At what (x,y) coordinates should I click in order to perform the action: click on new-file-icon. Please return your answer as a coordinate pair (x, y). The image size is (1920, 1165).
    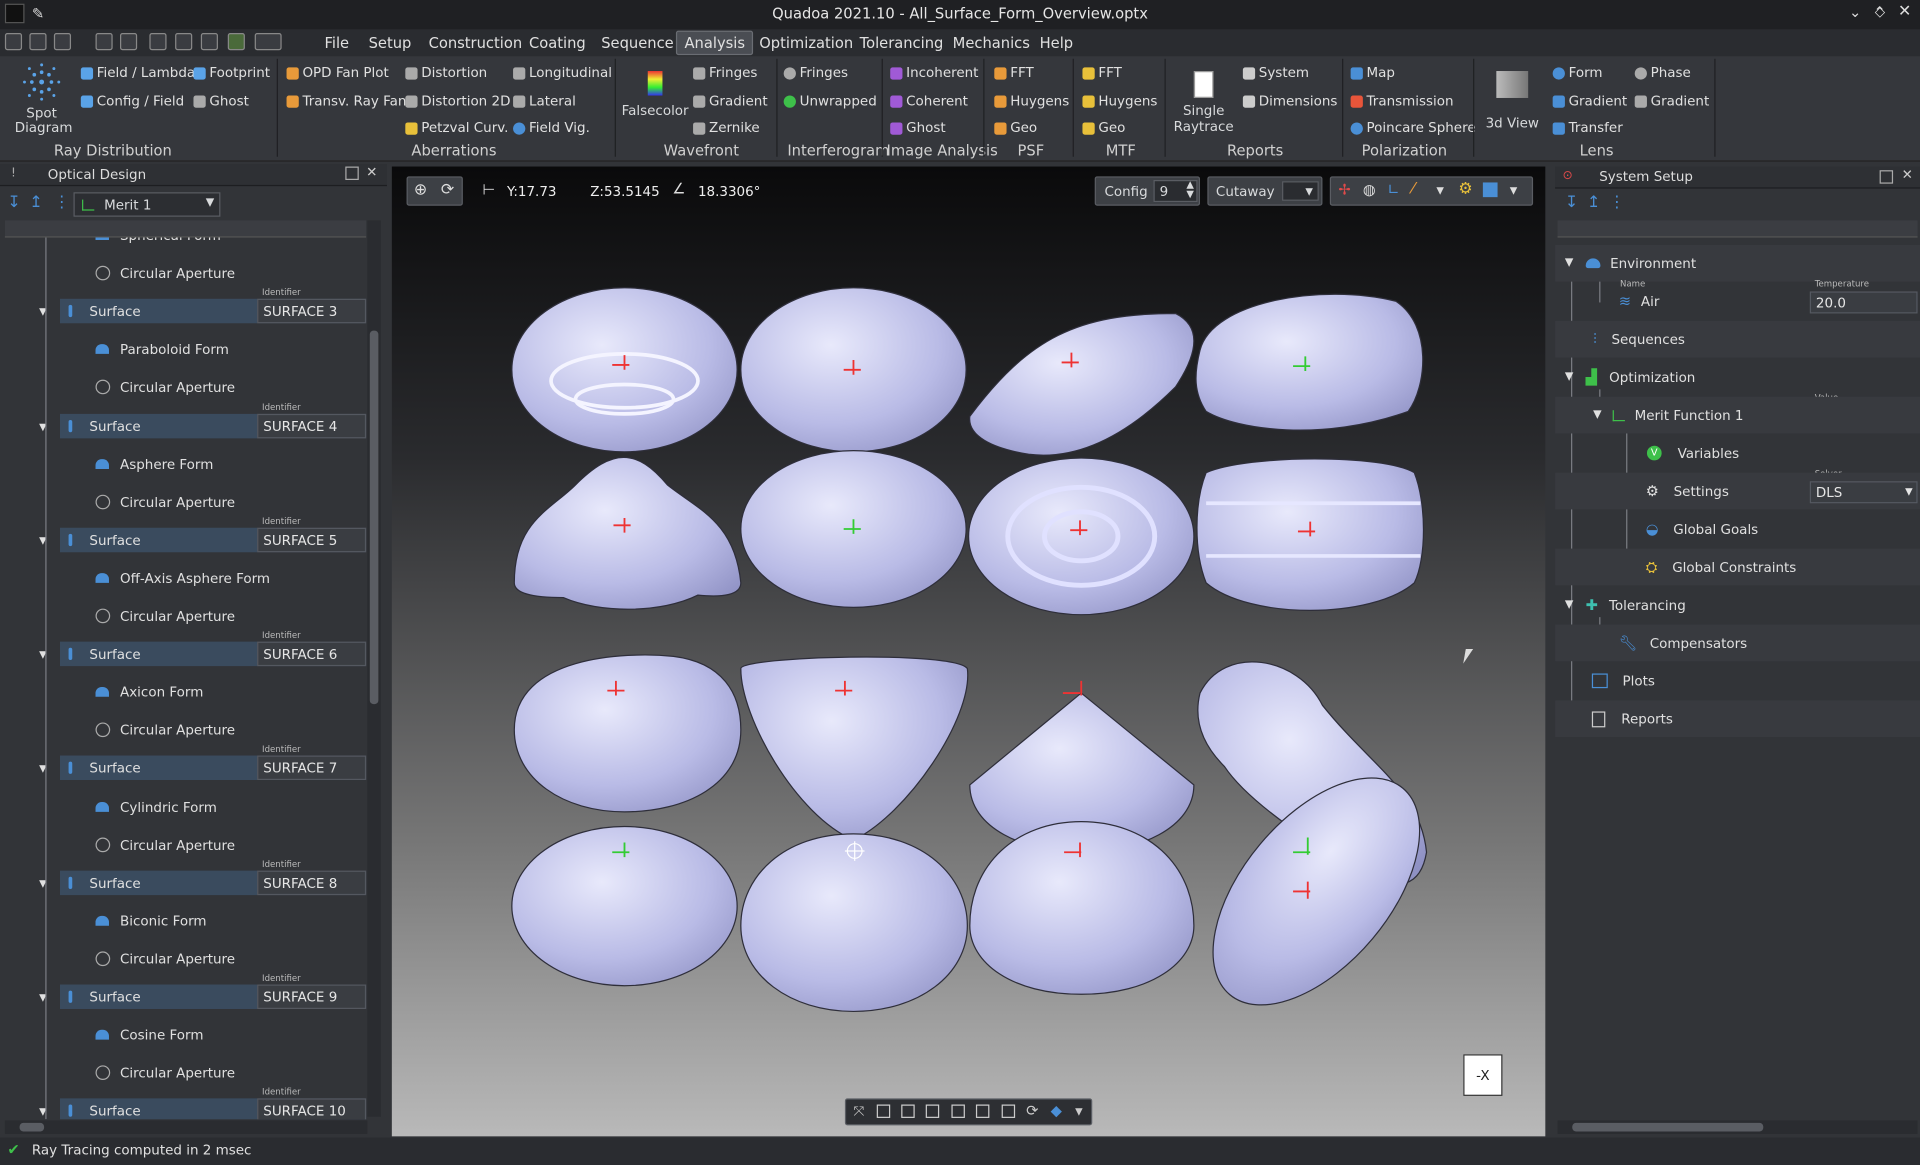
    Looking at the image, I should click on (13, 42).